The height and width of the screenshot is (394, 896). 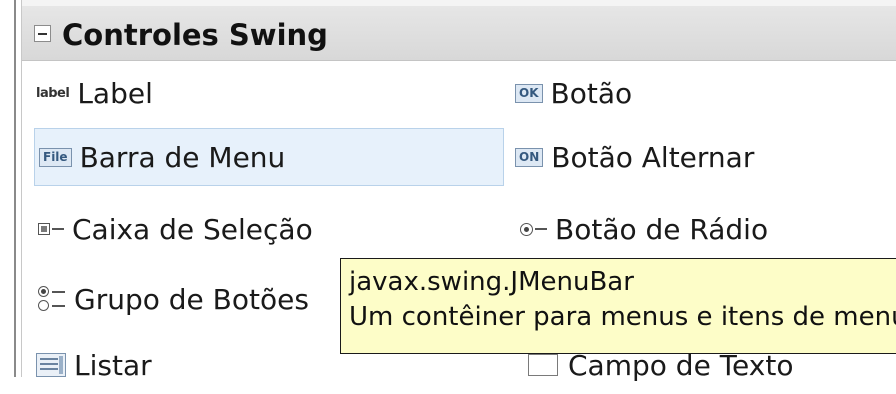 What do you see at coordinates (195, 35) in the screenshot?
I see `section-title: Controles Swing` at bounding box center [195, 35].